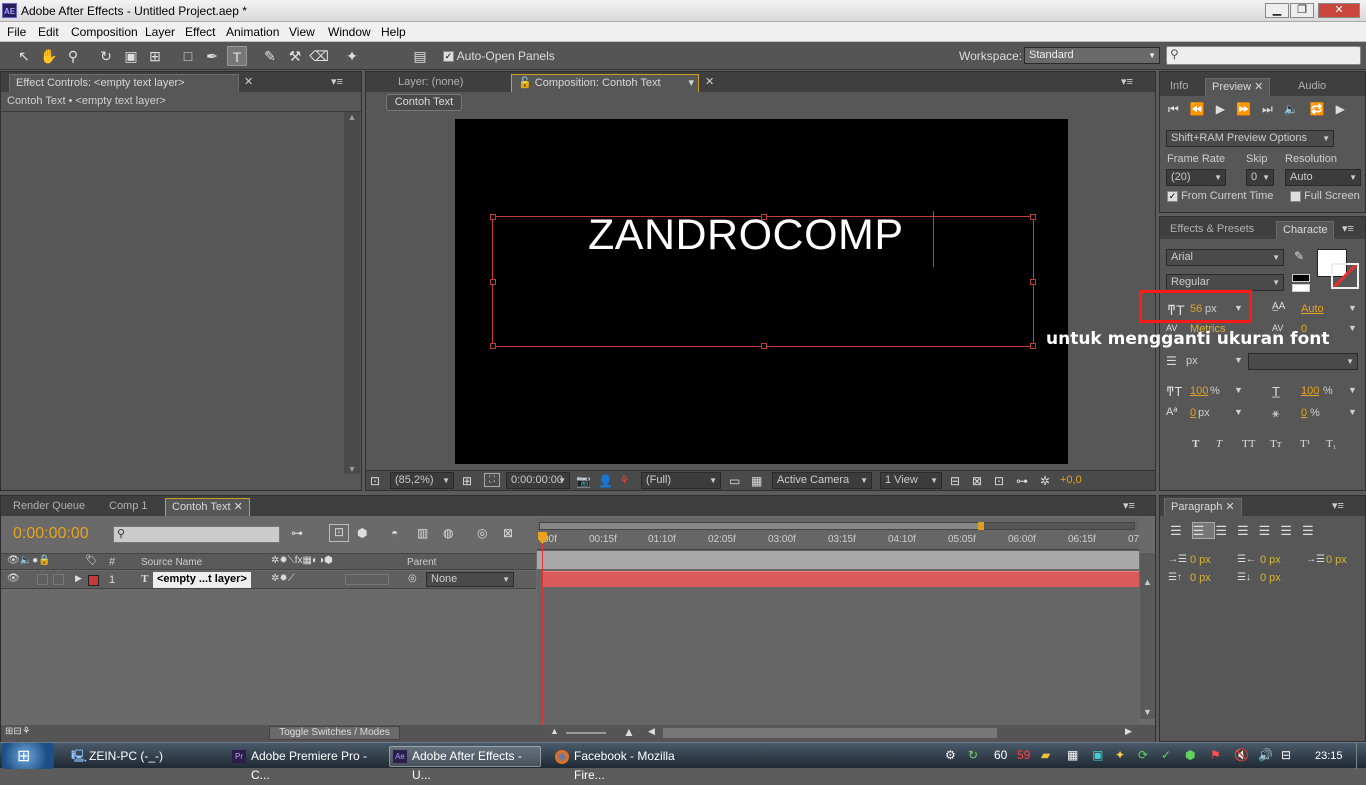  Describe the element at coordinates (1226, 109) in the screenshot. I see `play-icon: ▶` at that location.